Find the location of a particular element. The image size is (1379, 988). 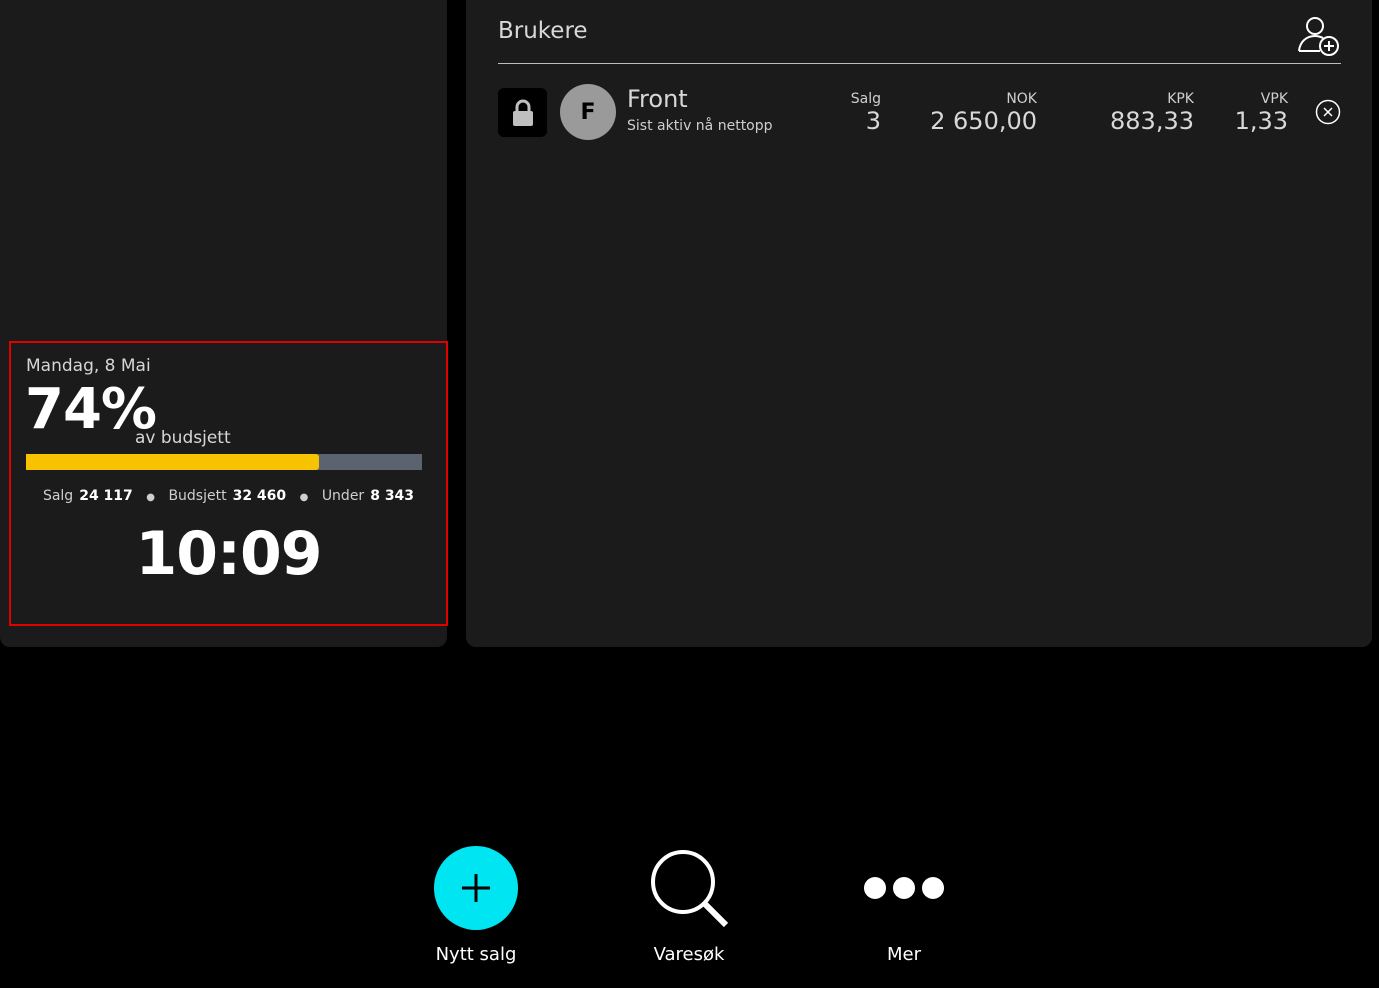

new-sale-button: Nytt salg is located at coordinates (476, 905).